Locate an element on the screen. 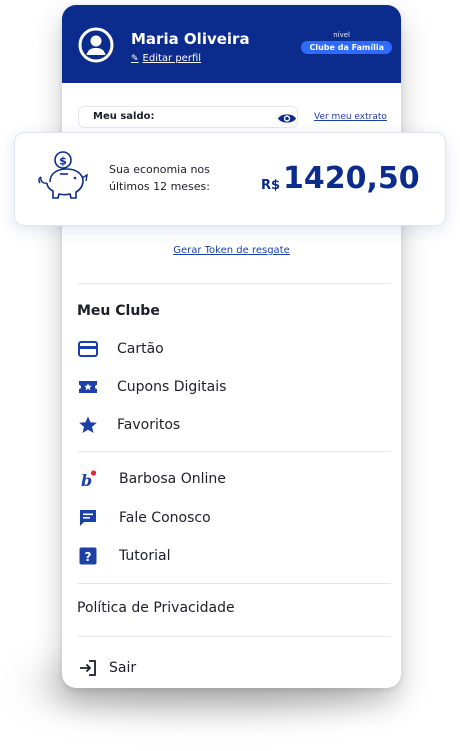 The height and width of the screenshot is (751, 460). logout-button: Sair is located at coordinates (106, 668).